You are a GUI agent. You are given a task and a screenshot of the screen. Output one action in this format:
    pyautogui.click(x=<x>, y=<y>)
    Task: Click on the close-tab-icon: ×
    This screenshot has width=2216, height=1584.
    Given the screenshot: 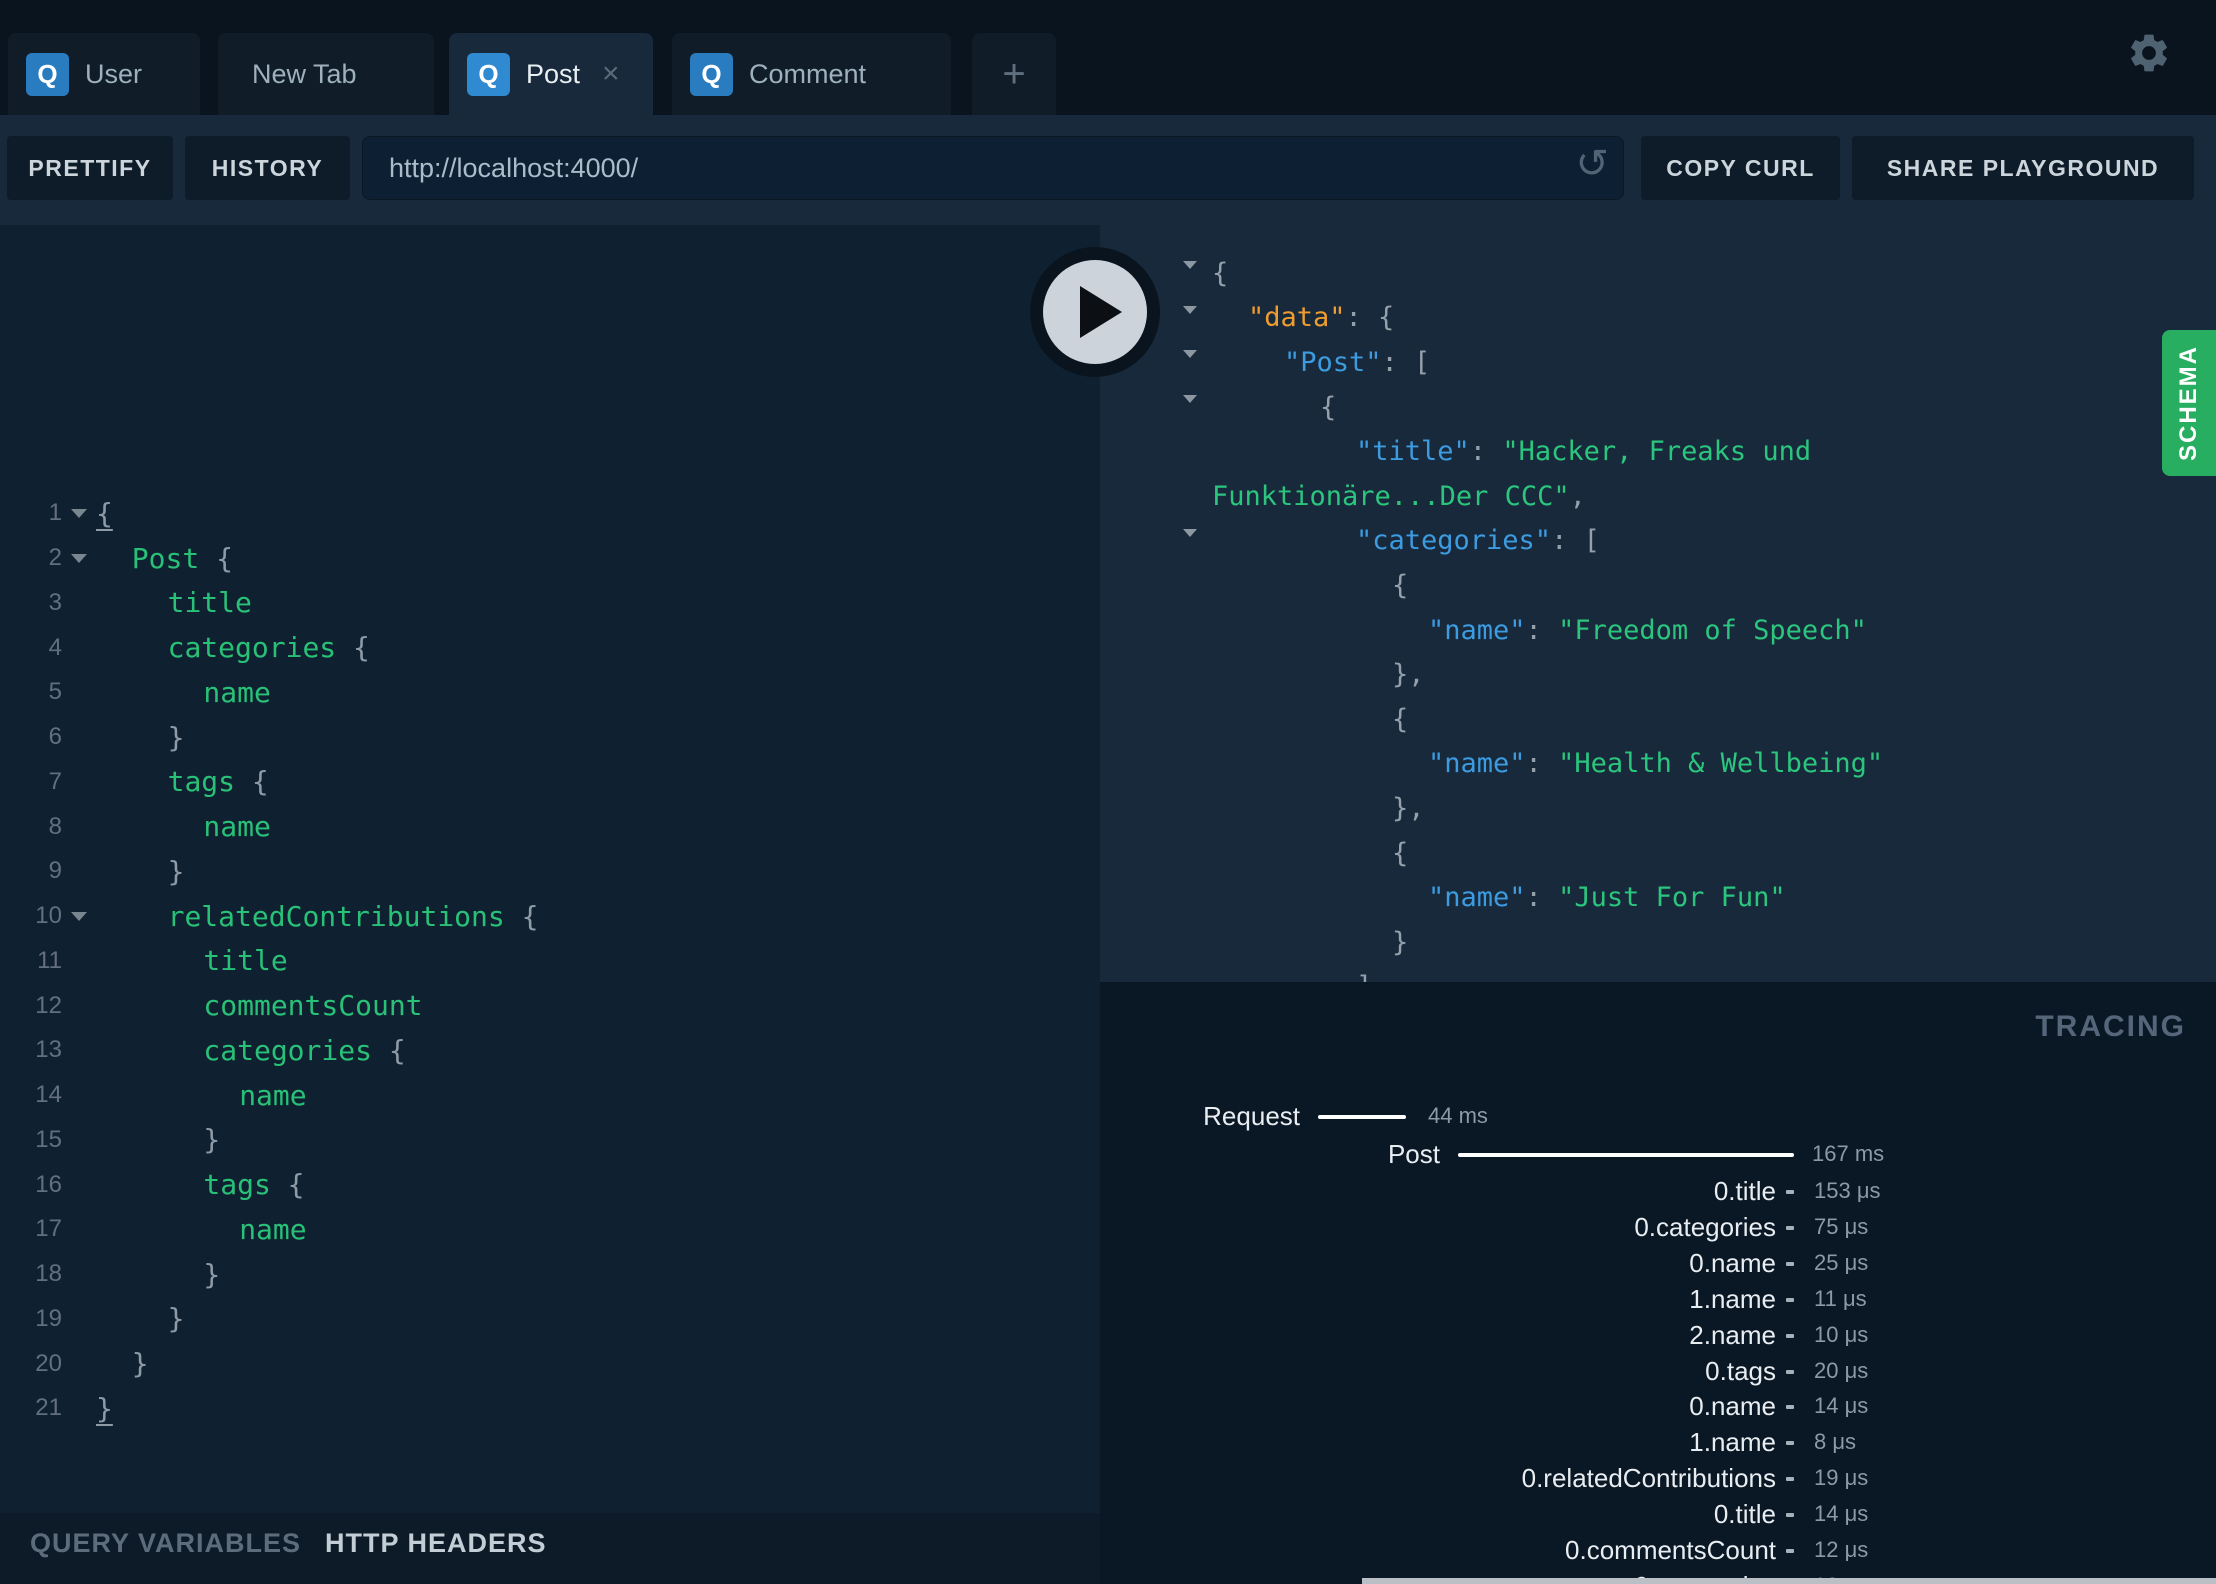 What is the action you would take?
    pyautogui.click(x=611, y=74)
    